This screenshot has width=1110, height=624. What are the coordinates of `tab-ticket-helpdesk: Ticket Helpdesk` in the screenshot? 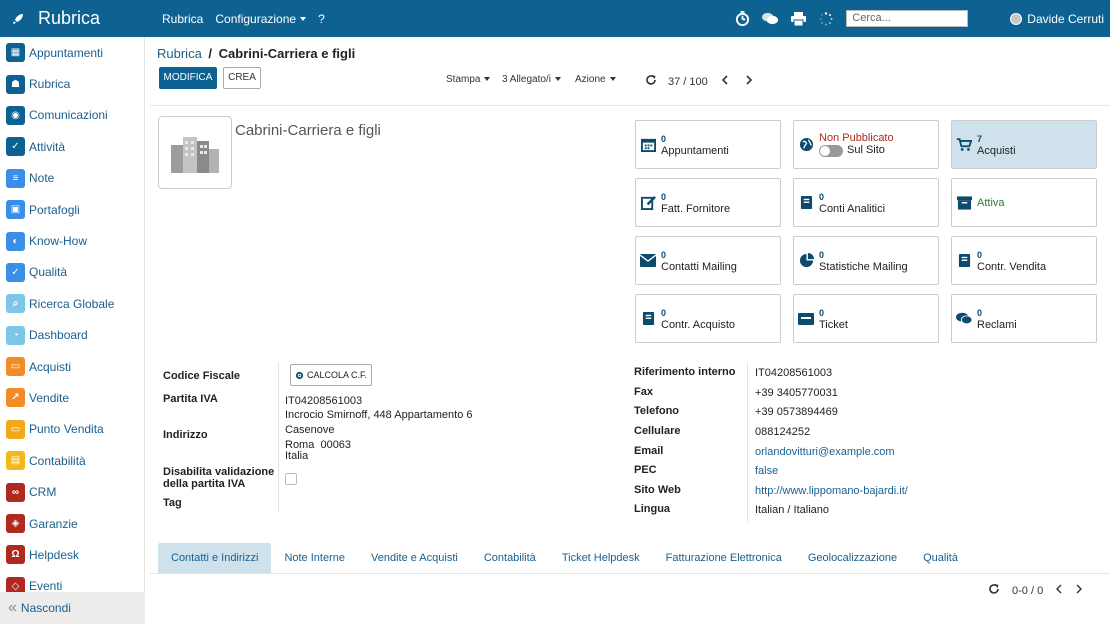 It's located at (601, 558).